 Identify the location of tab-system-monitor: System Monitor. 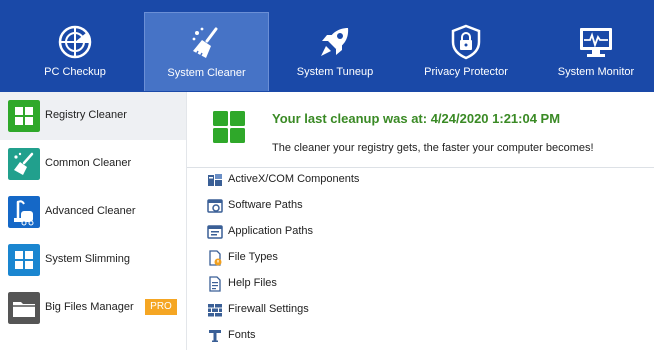
(596, 51).